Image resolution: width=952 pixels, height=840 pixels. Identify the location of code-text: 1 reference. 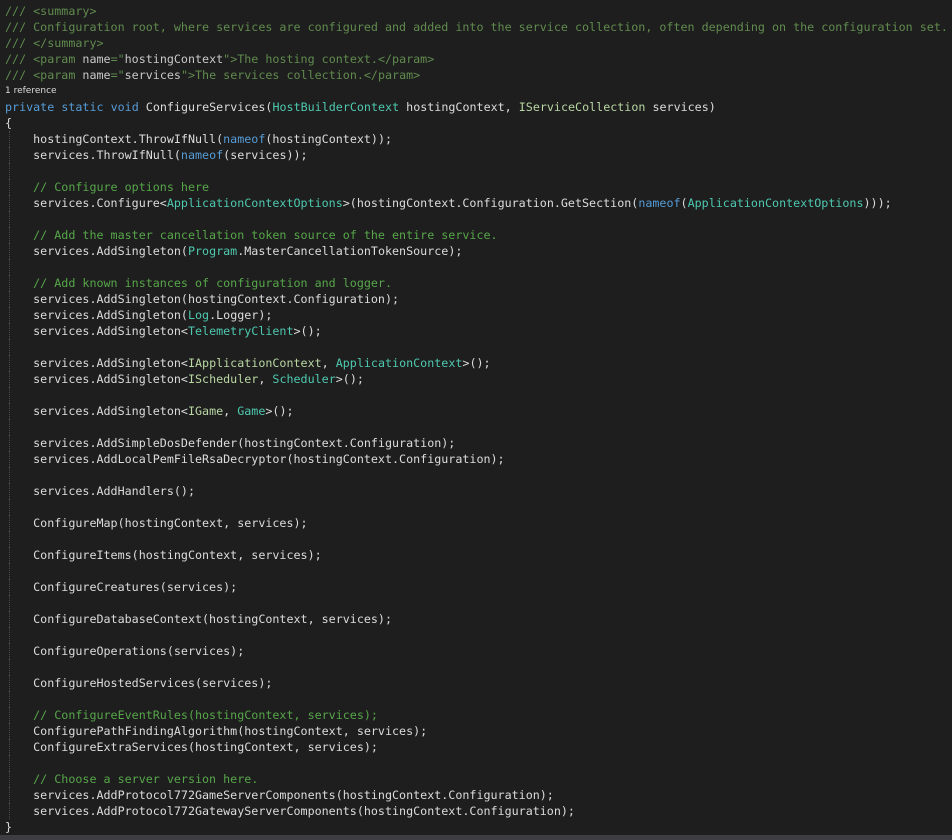
(31, 91).